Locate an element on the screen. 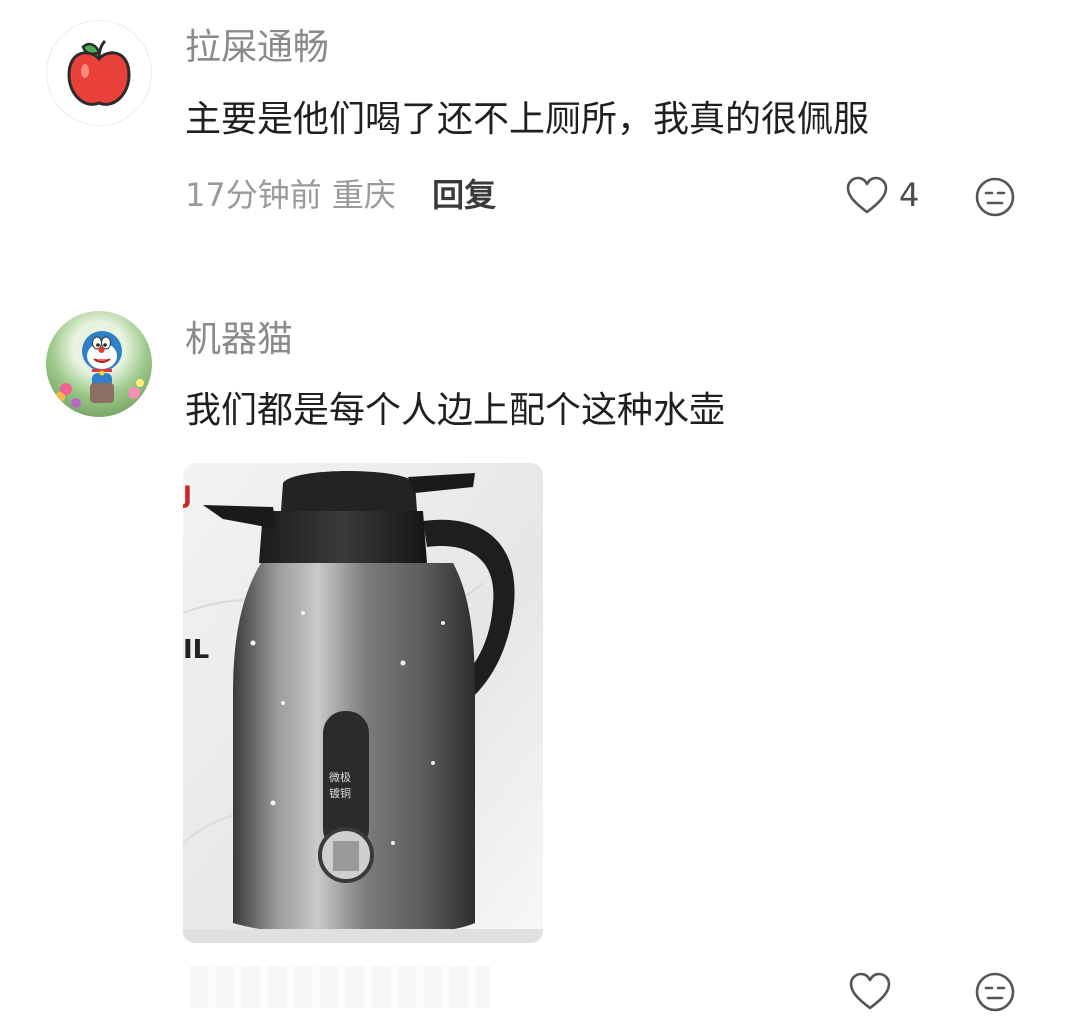  svg-text: IL is located at coordinates (196, 650).